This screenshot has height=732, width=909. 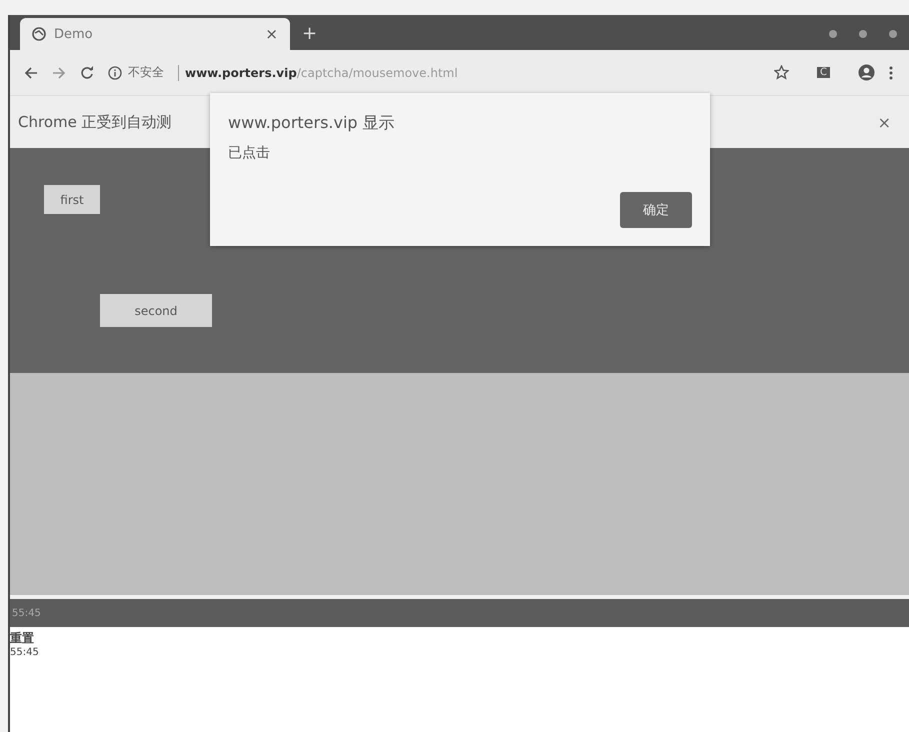 What do you see at coordinates (31, 73) in the screenshot?
I see `back-icon` at bounding box center [31, 73].